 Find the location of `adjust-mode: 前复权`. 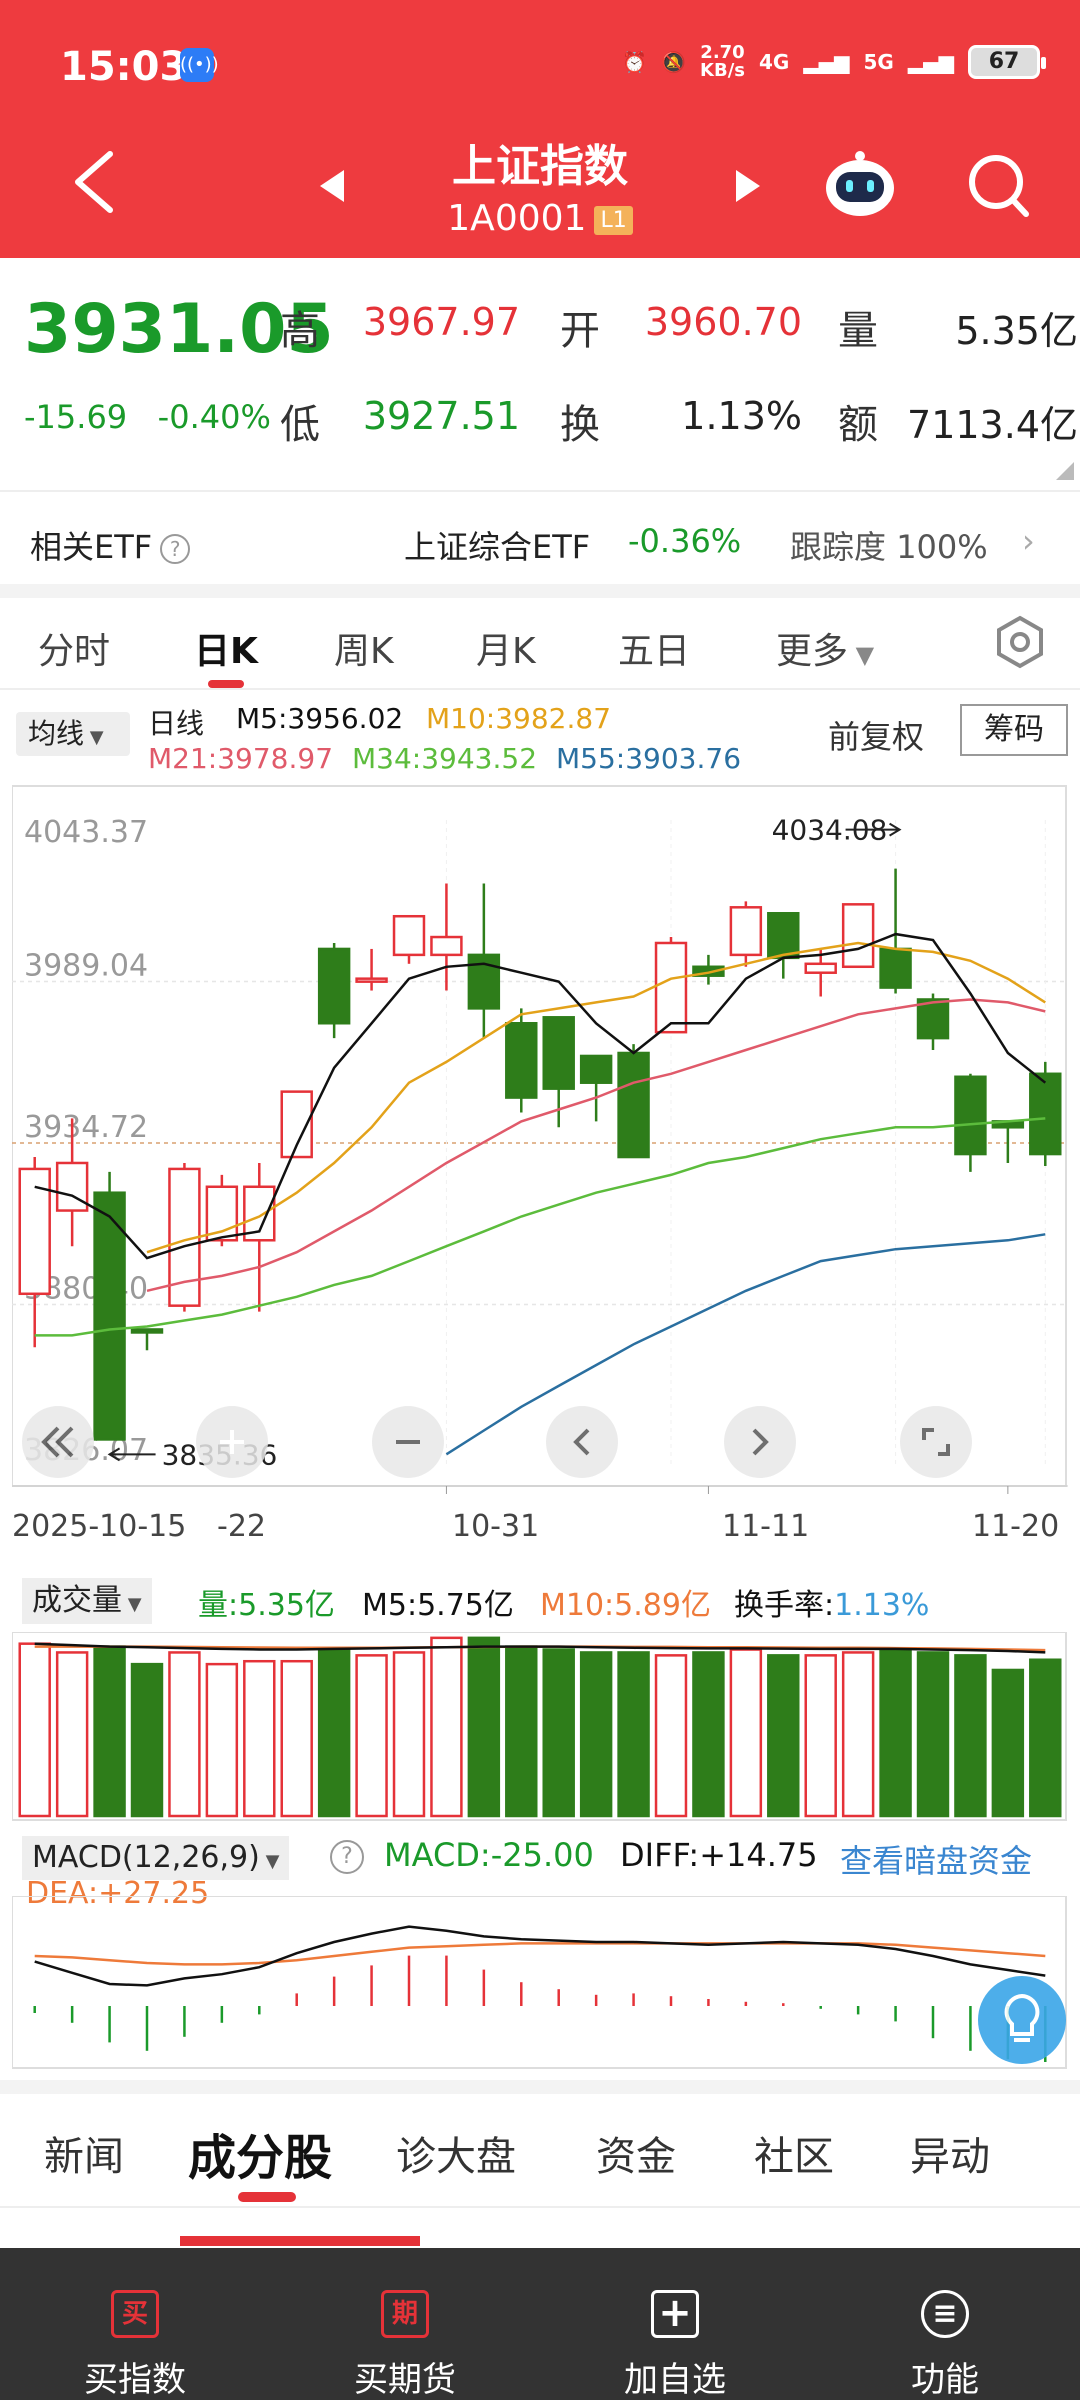

adjust-mode: 前复权 is located at coordinates (876, 735).